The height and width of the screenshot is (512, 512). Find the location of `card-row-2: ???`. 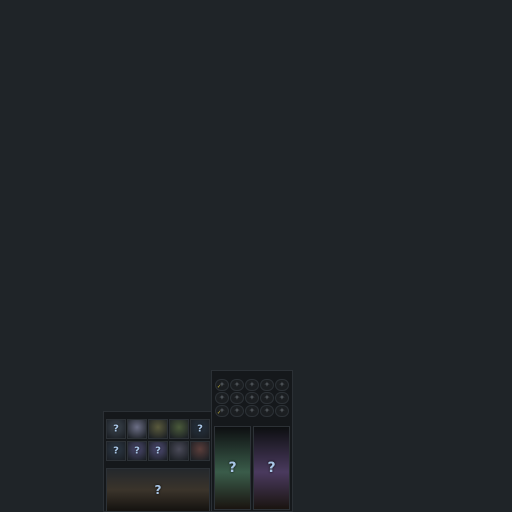

card-row-2: ??? is located at coordinates (157, 451).